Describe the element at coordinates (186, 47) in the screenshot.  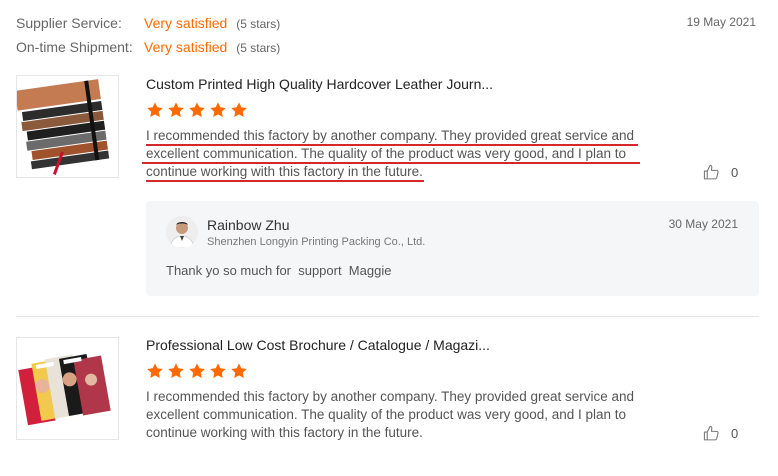
I see `on-time-shipment-value: Very satisfied` at that location.